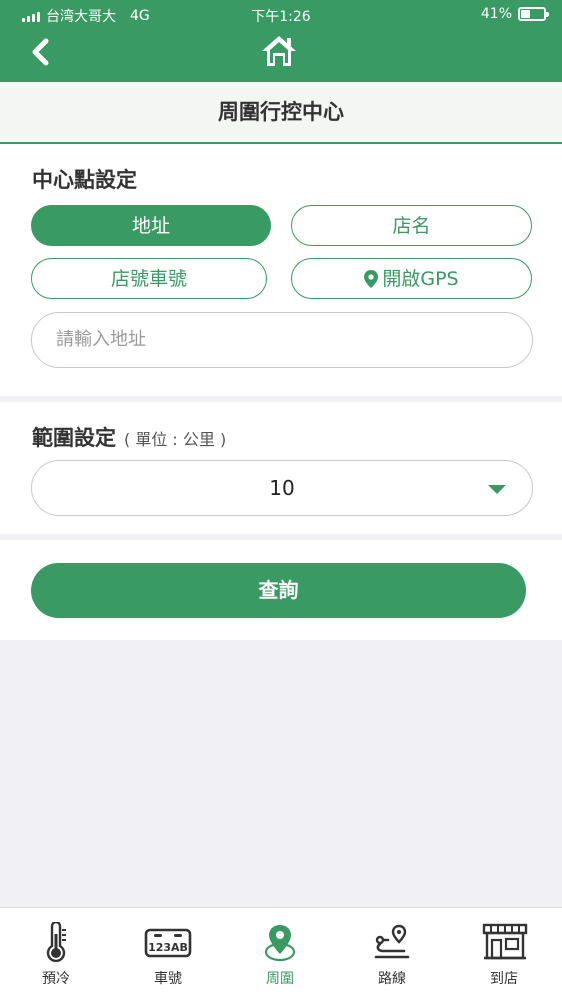  What do you see at coordinates (101, 339) in the screenshot?
I see `address-placeholder: 請輸入地址` at bounding box center [101, 339].